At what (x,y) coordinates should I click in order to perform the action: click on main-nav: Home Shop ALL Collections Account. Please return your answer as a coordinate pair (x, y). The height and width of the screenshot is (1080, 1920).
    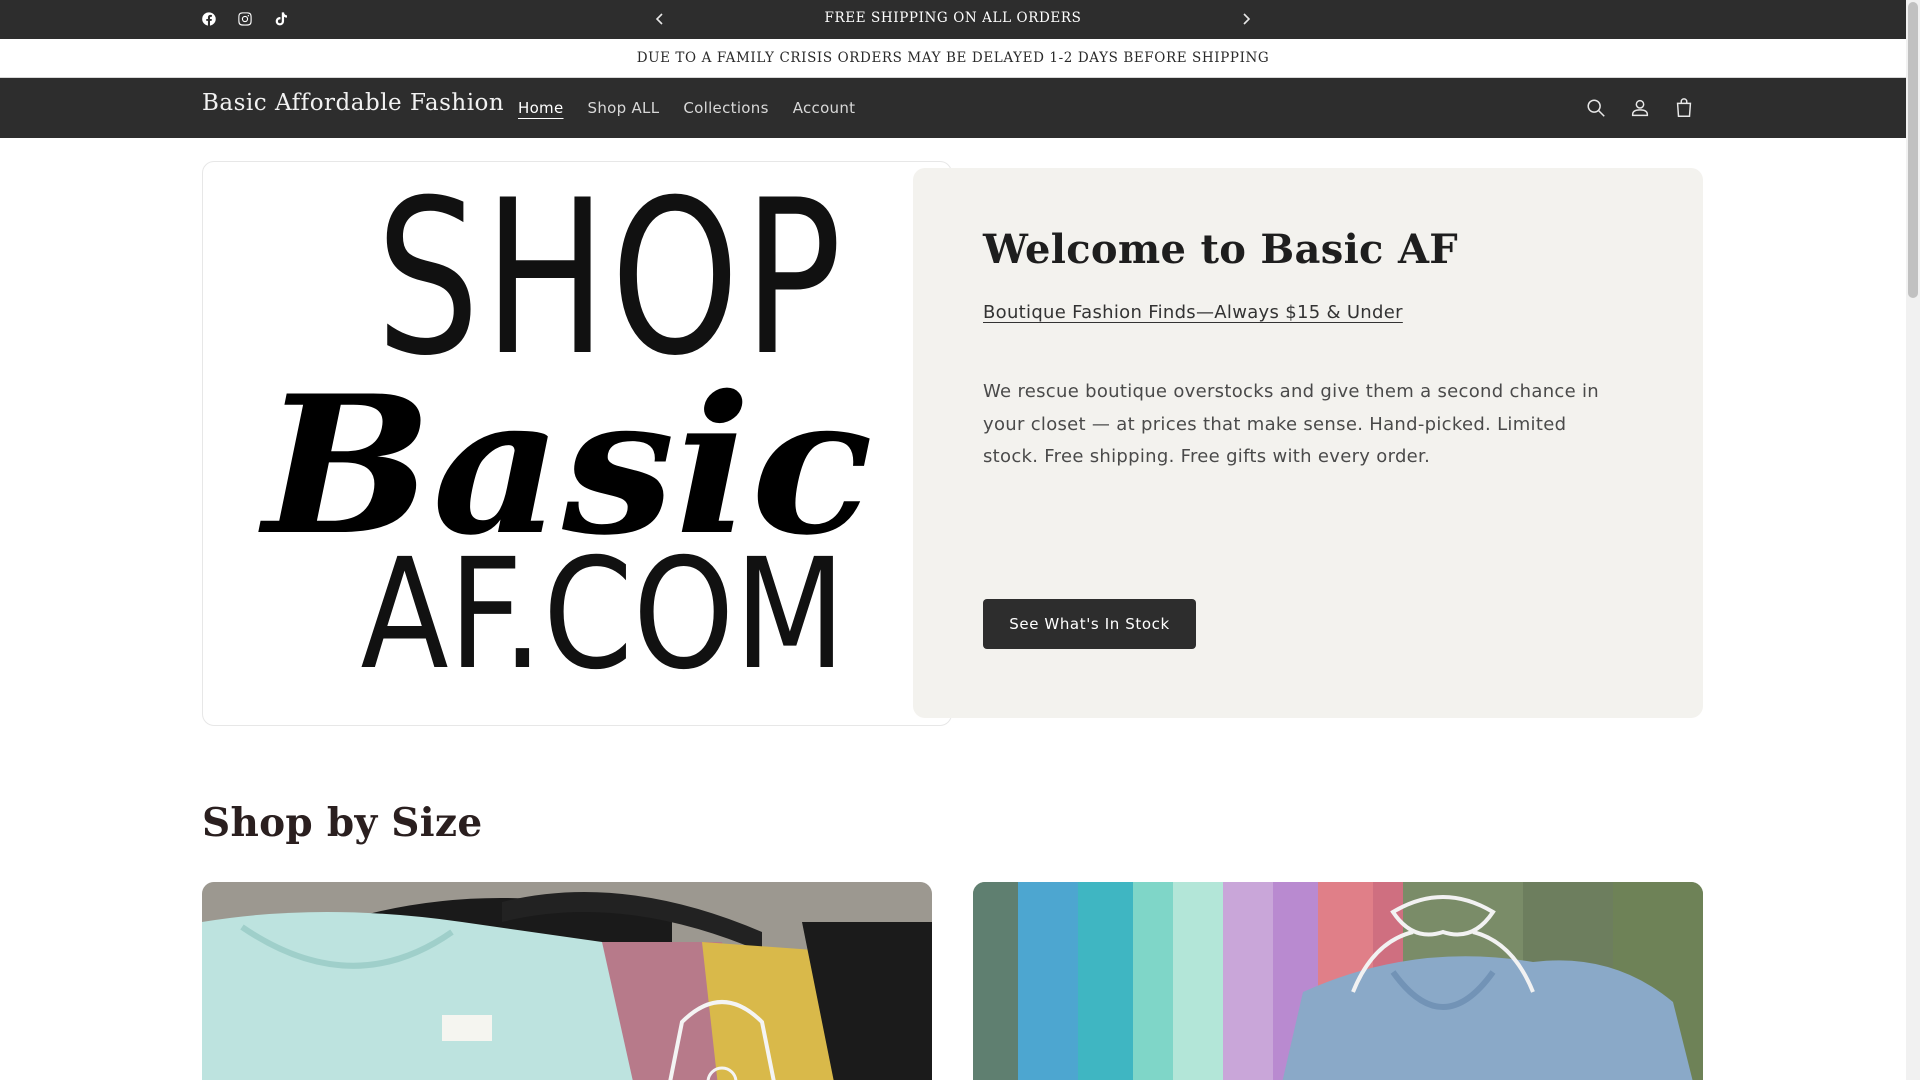
    Looking at the image, I should click on (686, 108).